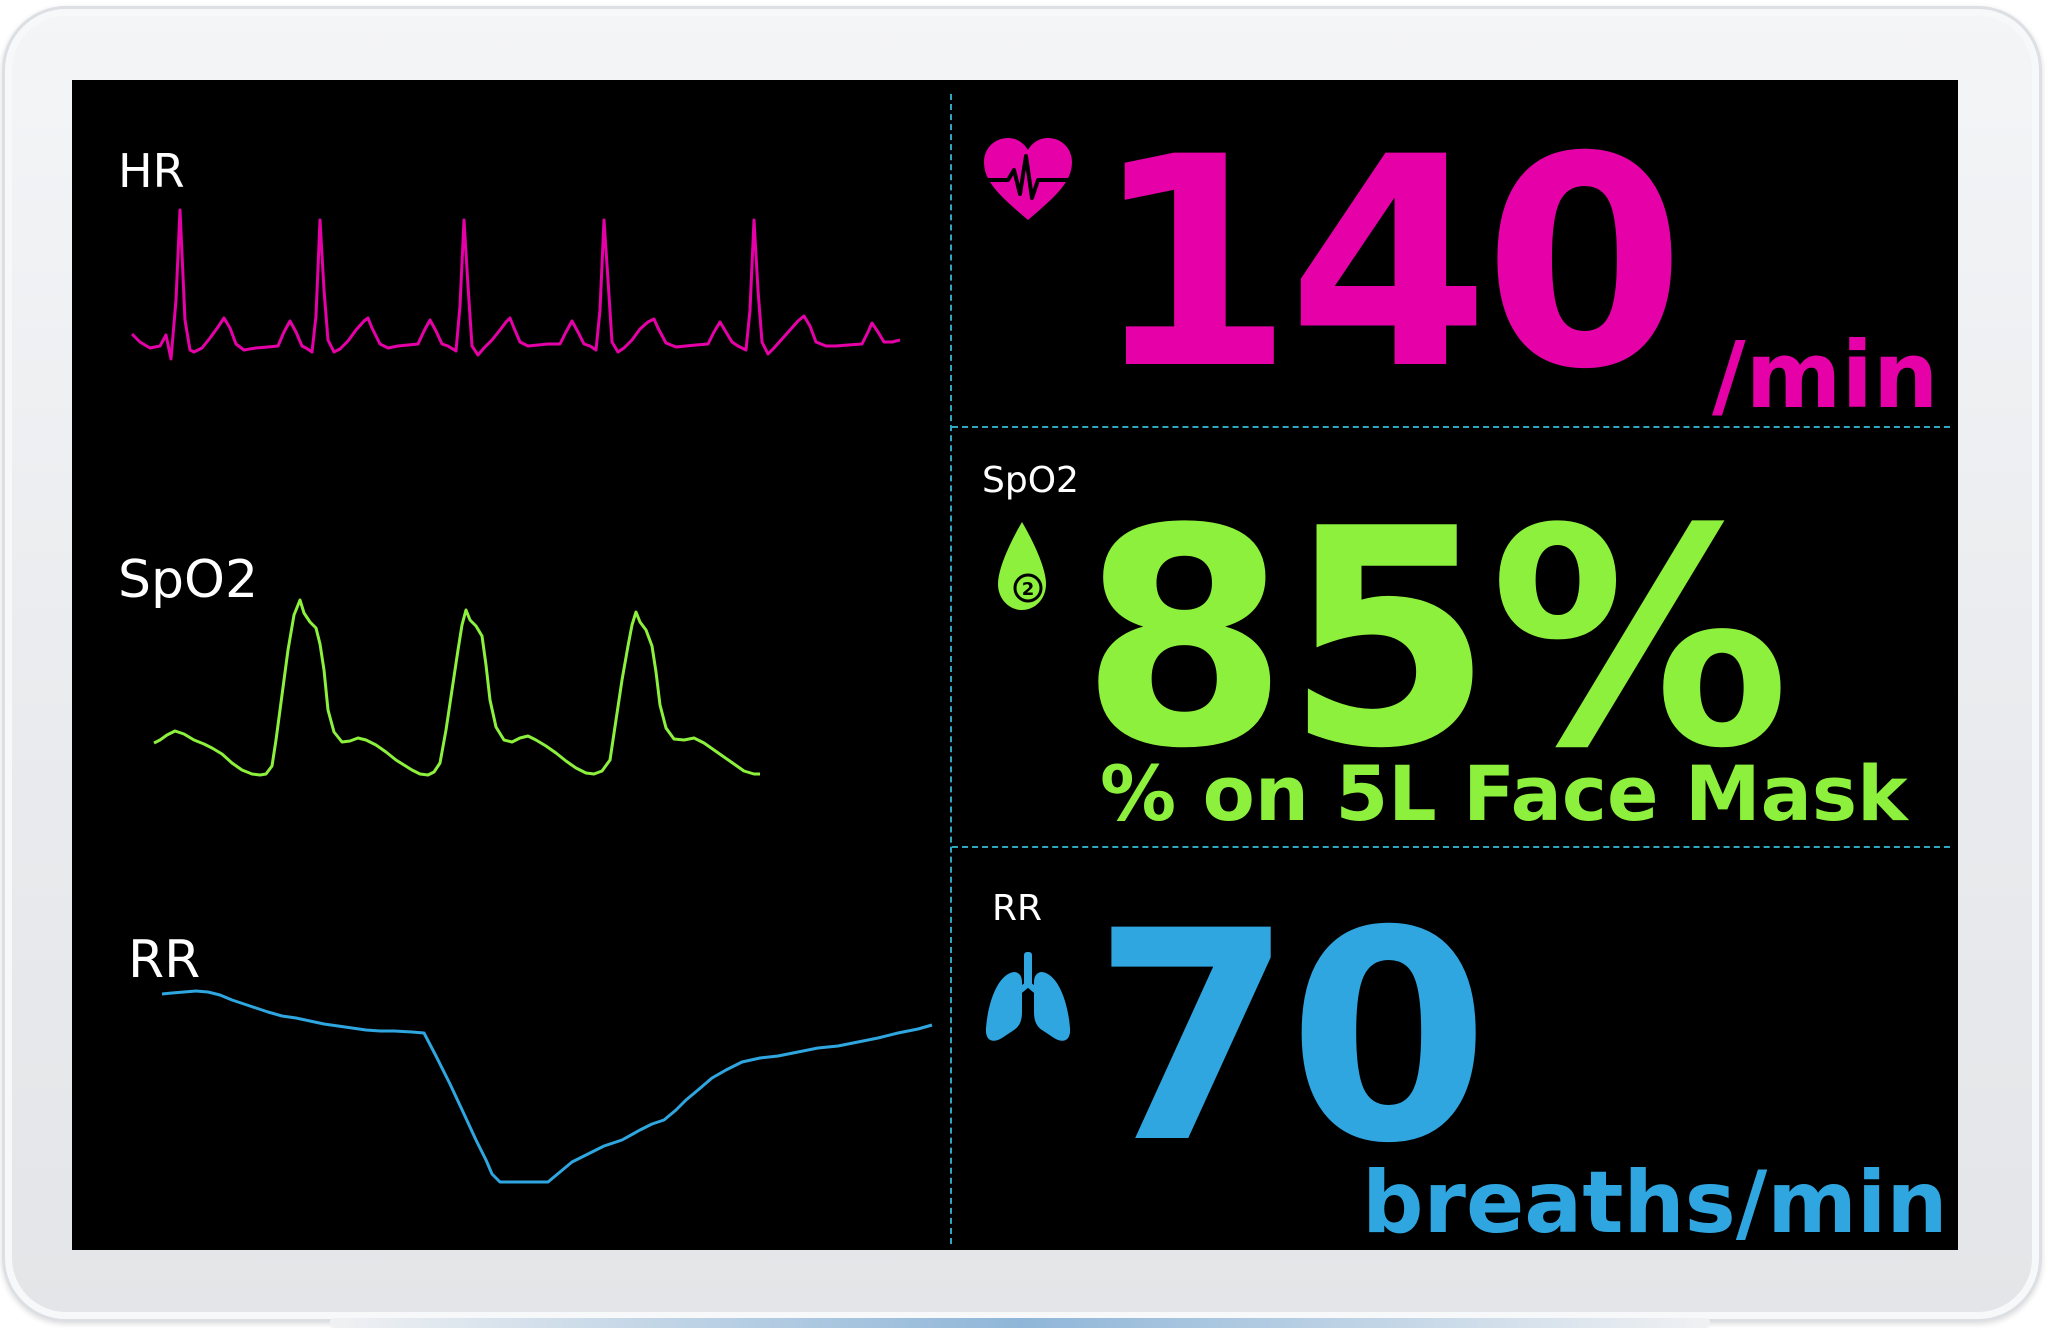 The image size is (2048, 1330). Describe the element at coordinates (1030, 480) in the screenshot. I see `spo2-reading-label: SpO2` at that location.